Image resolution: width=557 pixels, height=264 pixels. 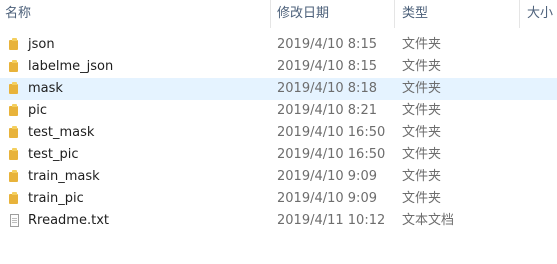 I want to click on file-row: train_mask 2019/4/10 9:09 文件夹, so click(x=278, y=177).